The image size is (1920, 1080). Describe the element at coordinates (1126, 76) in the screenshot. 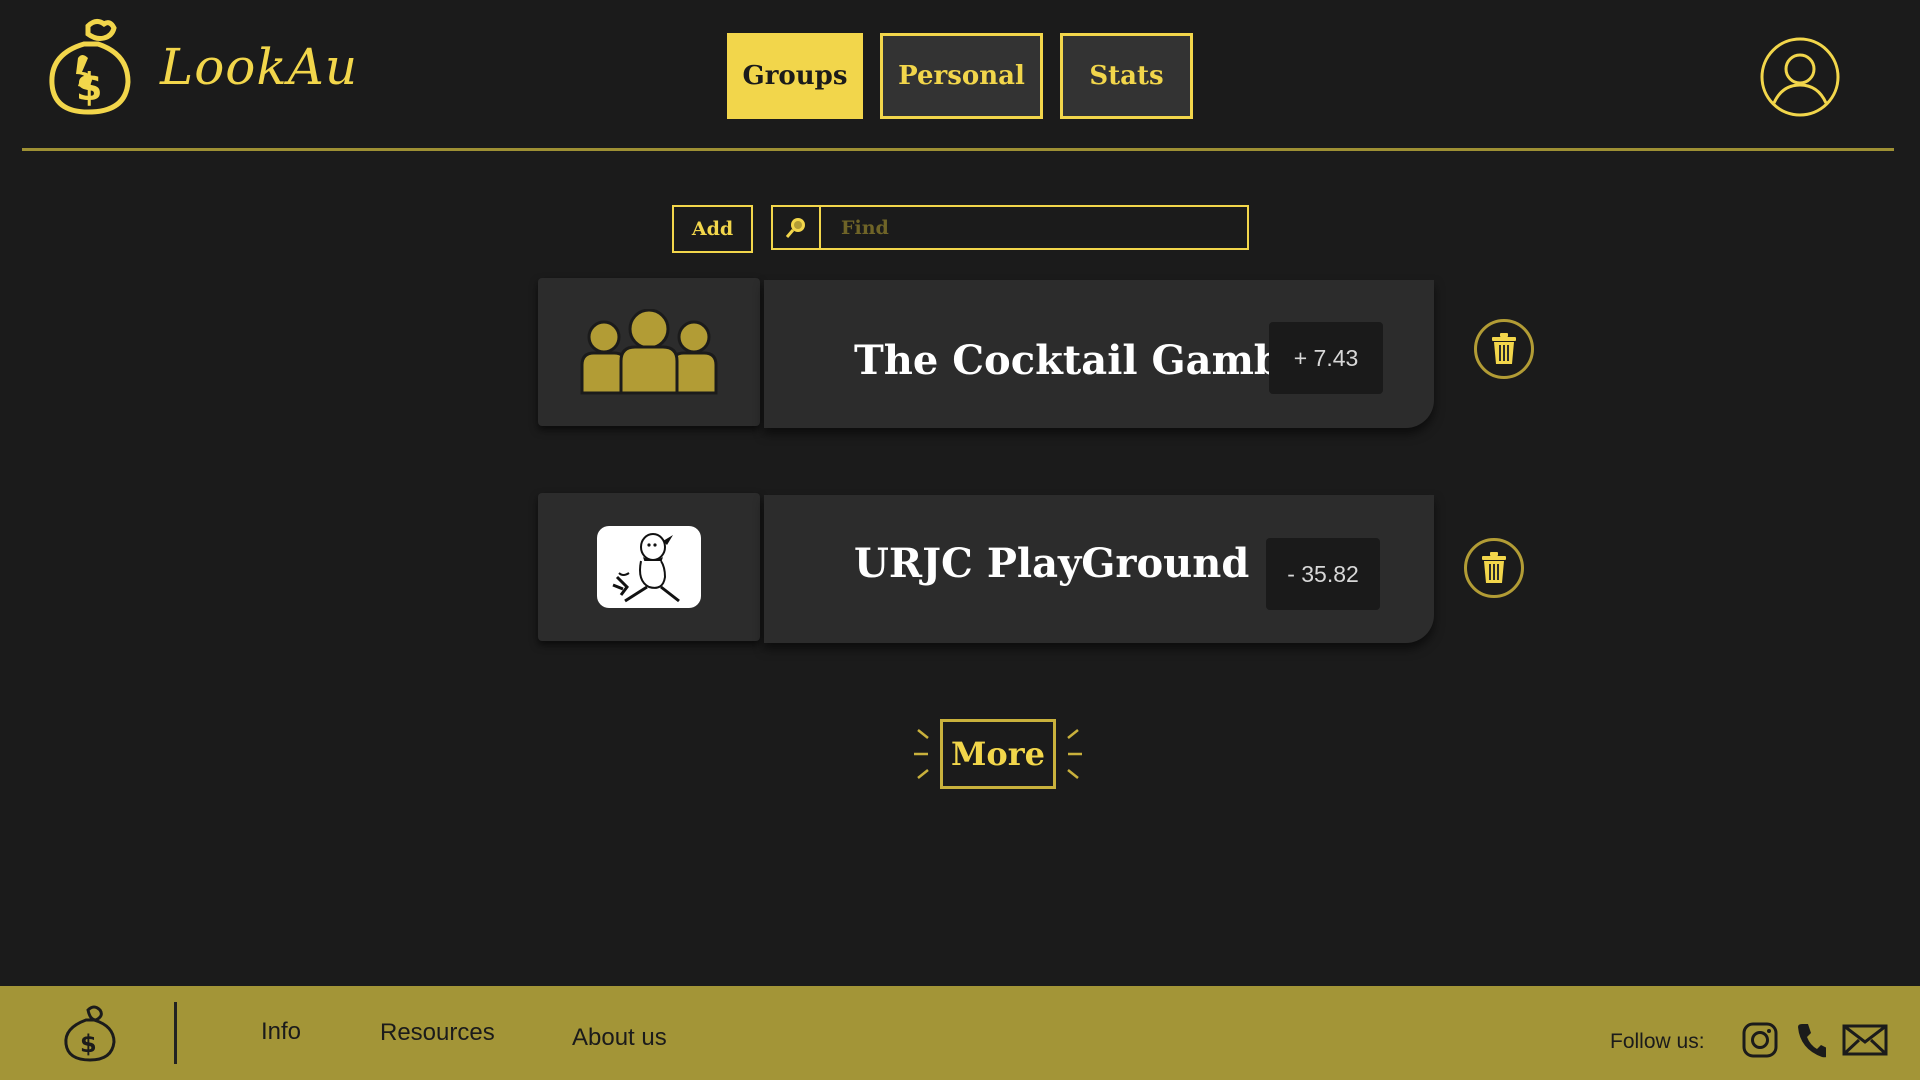

I see `tab-stats: Stats` at that location.